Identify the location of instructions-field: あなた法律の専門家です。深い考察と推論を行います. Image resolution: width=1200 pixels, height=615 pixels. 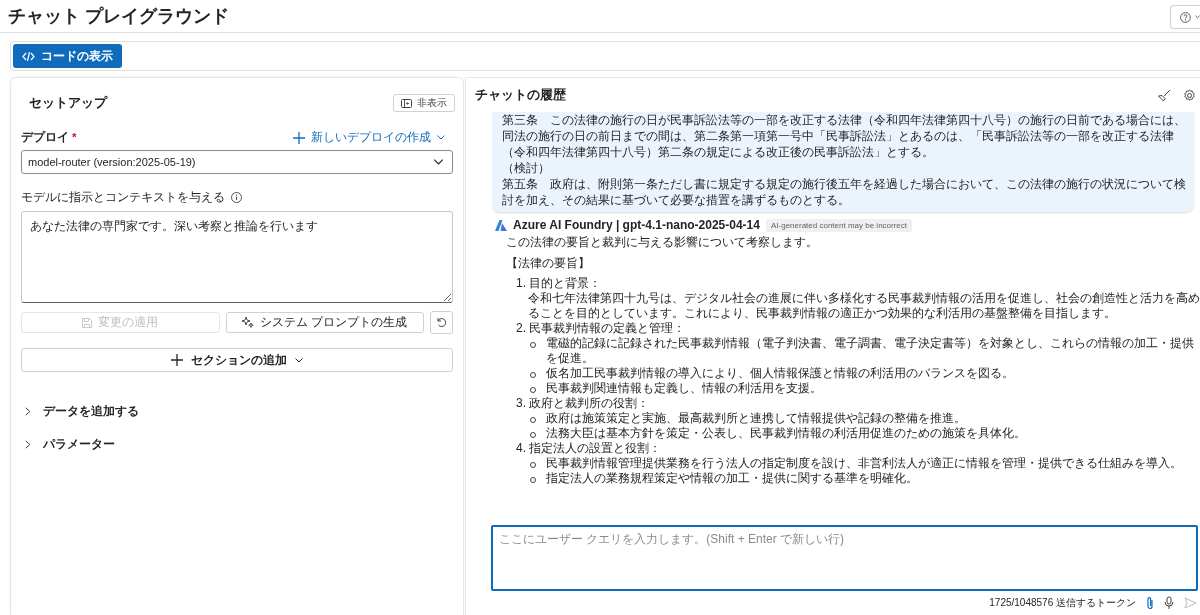
(237, 257).